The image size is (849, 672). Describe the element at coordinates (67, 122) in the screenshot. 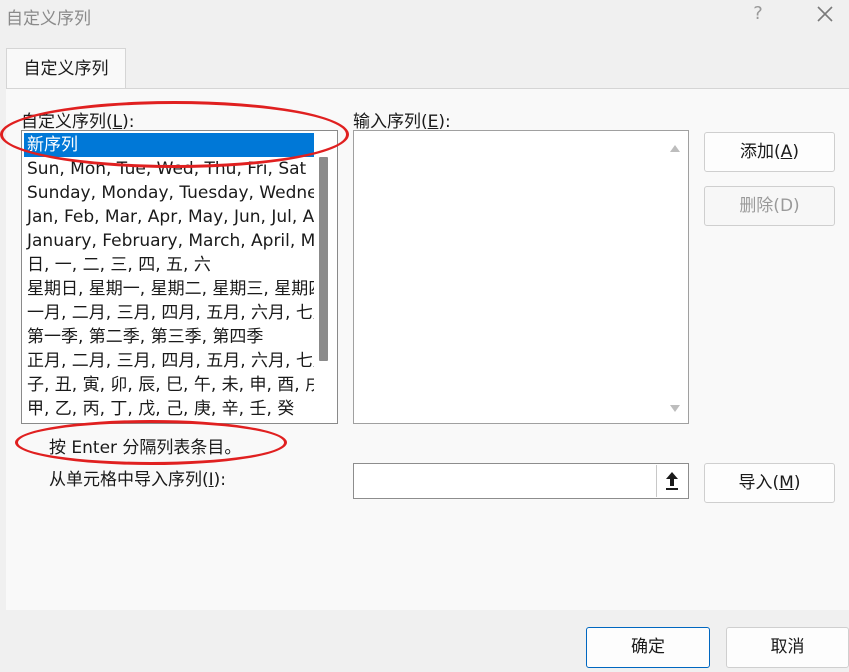

I see `custom-lists-label-text: 自定义序列(` at that location.